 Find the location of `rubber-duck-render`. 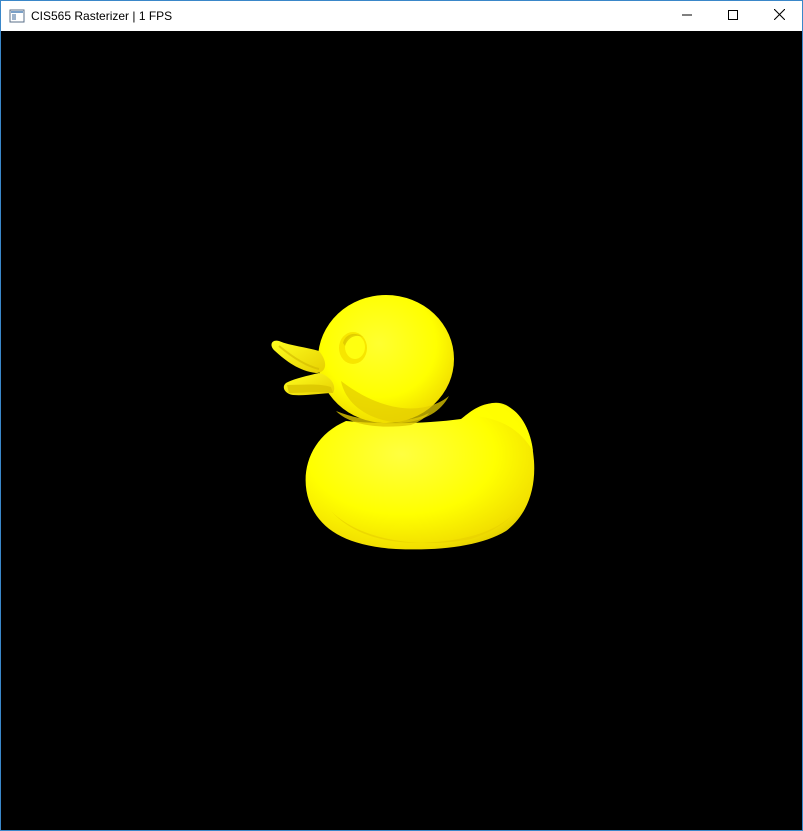

rubber-duck-render is located at coordinates (403, 422).